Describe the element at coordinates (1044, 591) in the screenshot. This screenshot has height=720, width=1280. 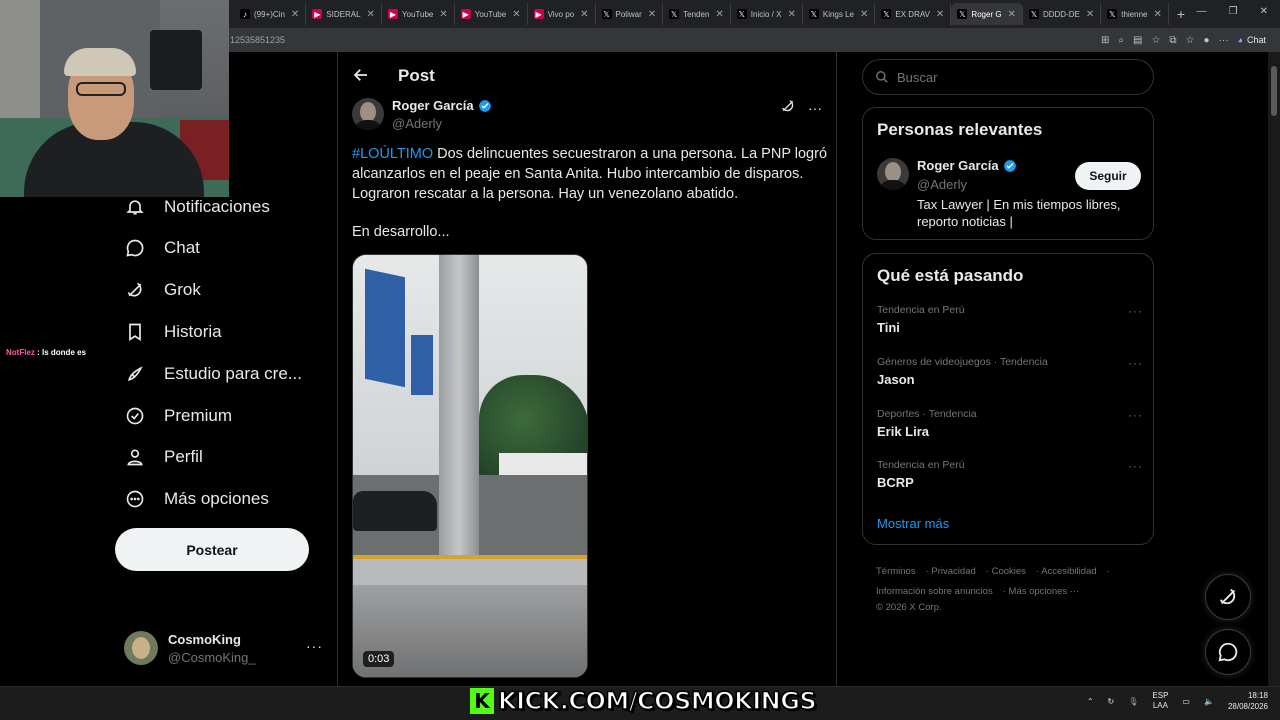
I see `footer-more-link: Más opciones ···` at that location.